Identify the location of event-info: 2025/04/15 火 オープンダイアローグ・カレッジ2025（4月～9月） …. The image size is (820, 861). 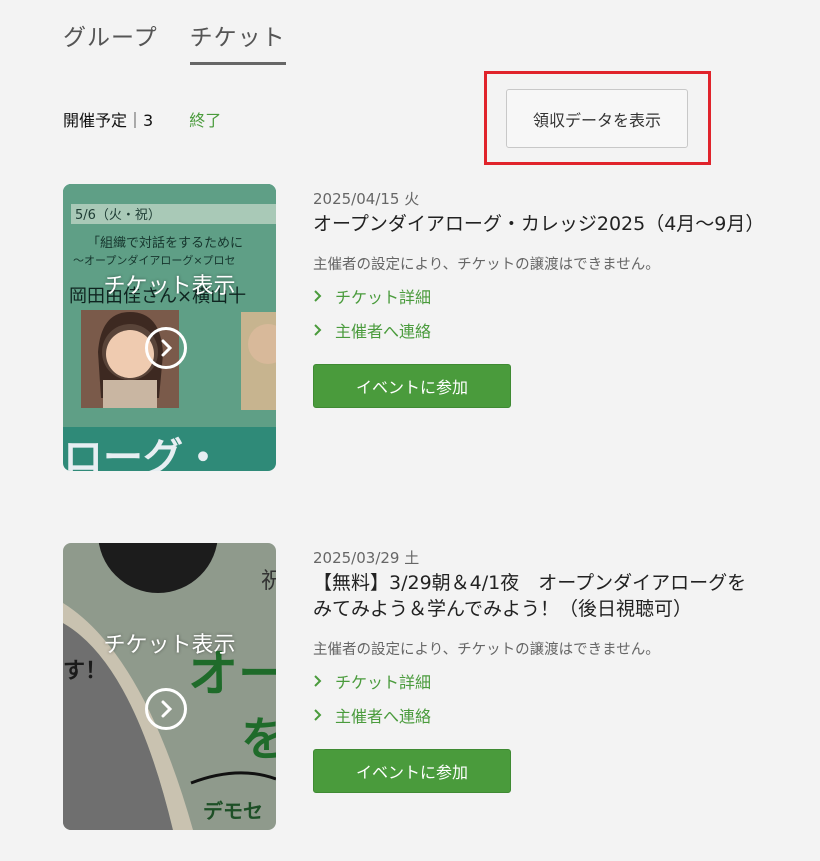
(539, 296).